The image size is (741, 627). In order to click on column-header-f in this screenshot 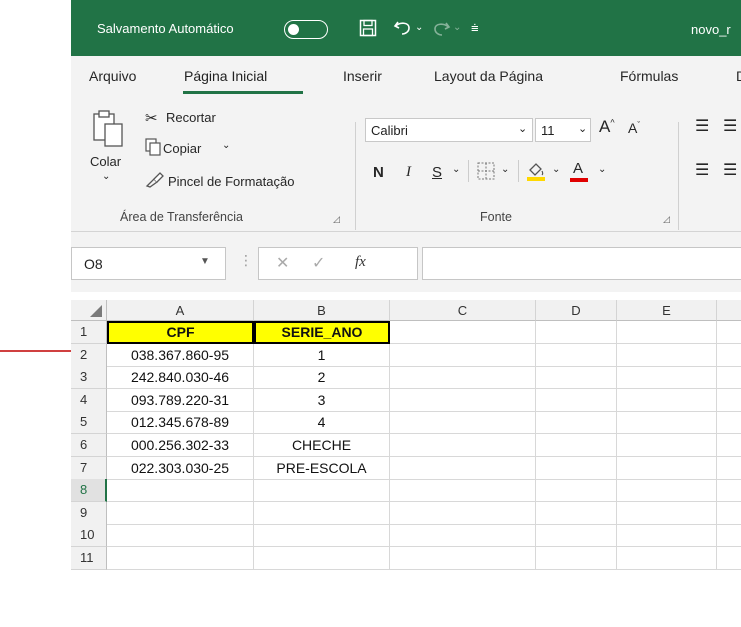, I will do `click(729, 310)`.